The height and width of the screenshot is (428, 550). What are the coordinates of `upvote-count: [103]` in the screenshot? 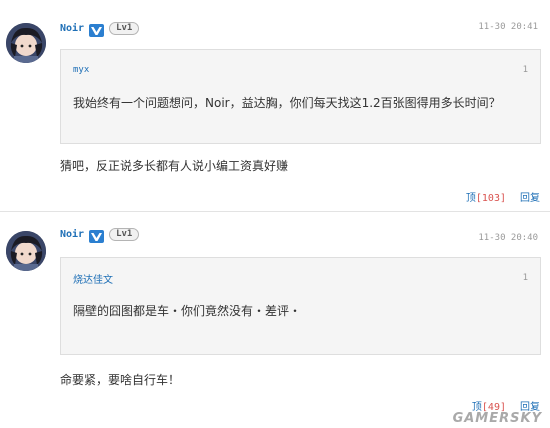 It's located at (490, 198).